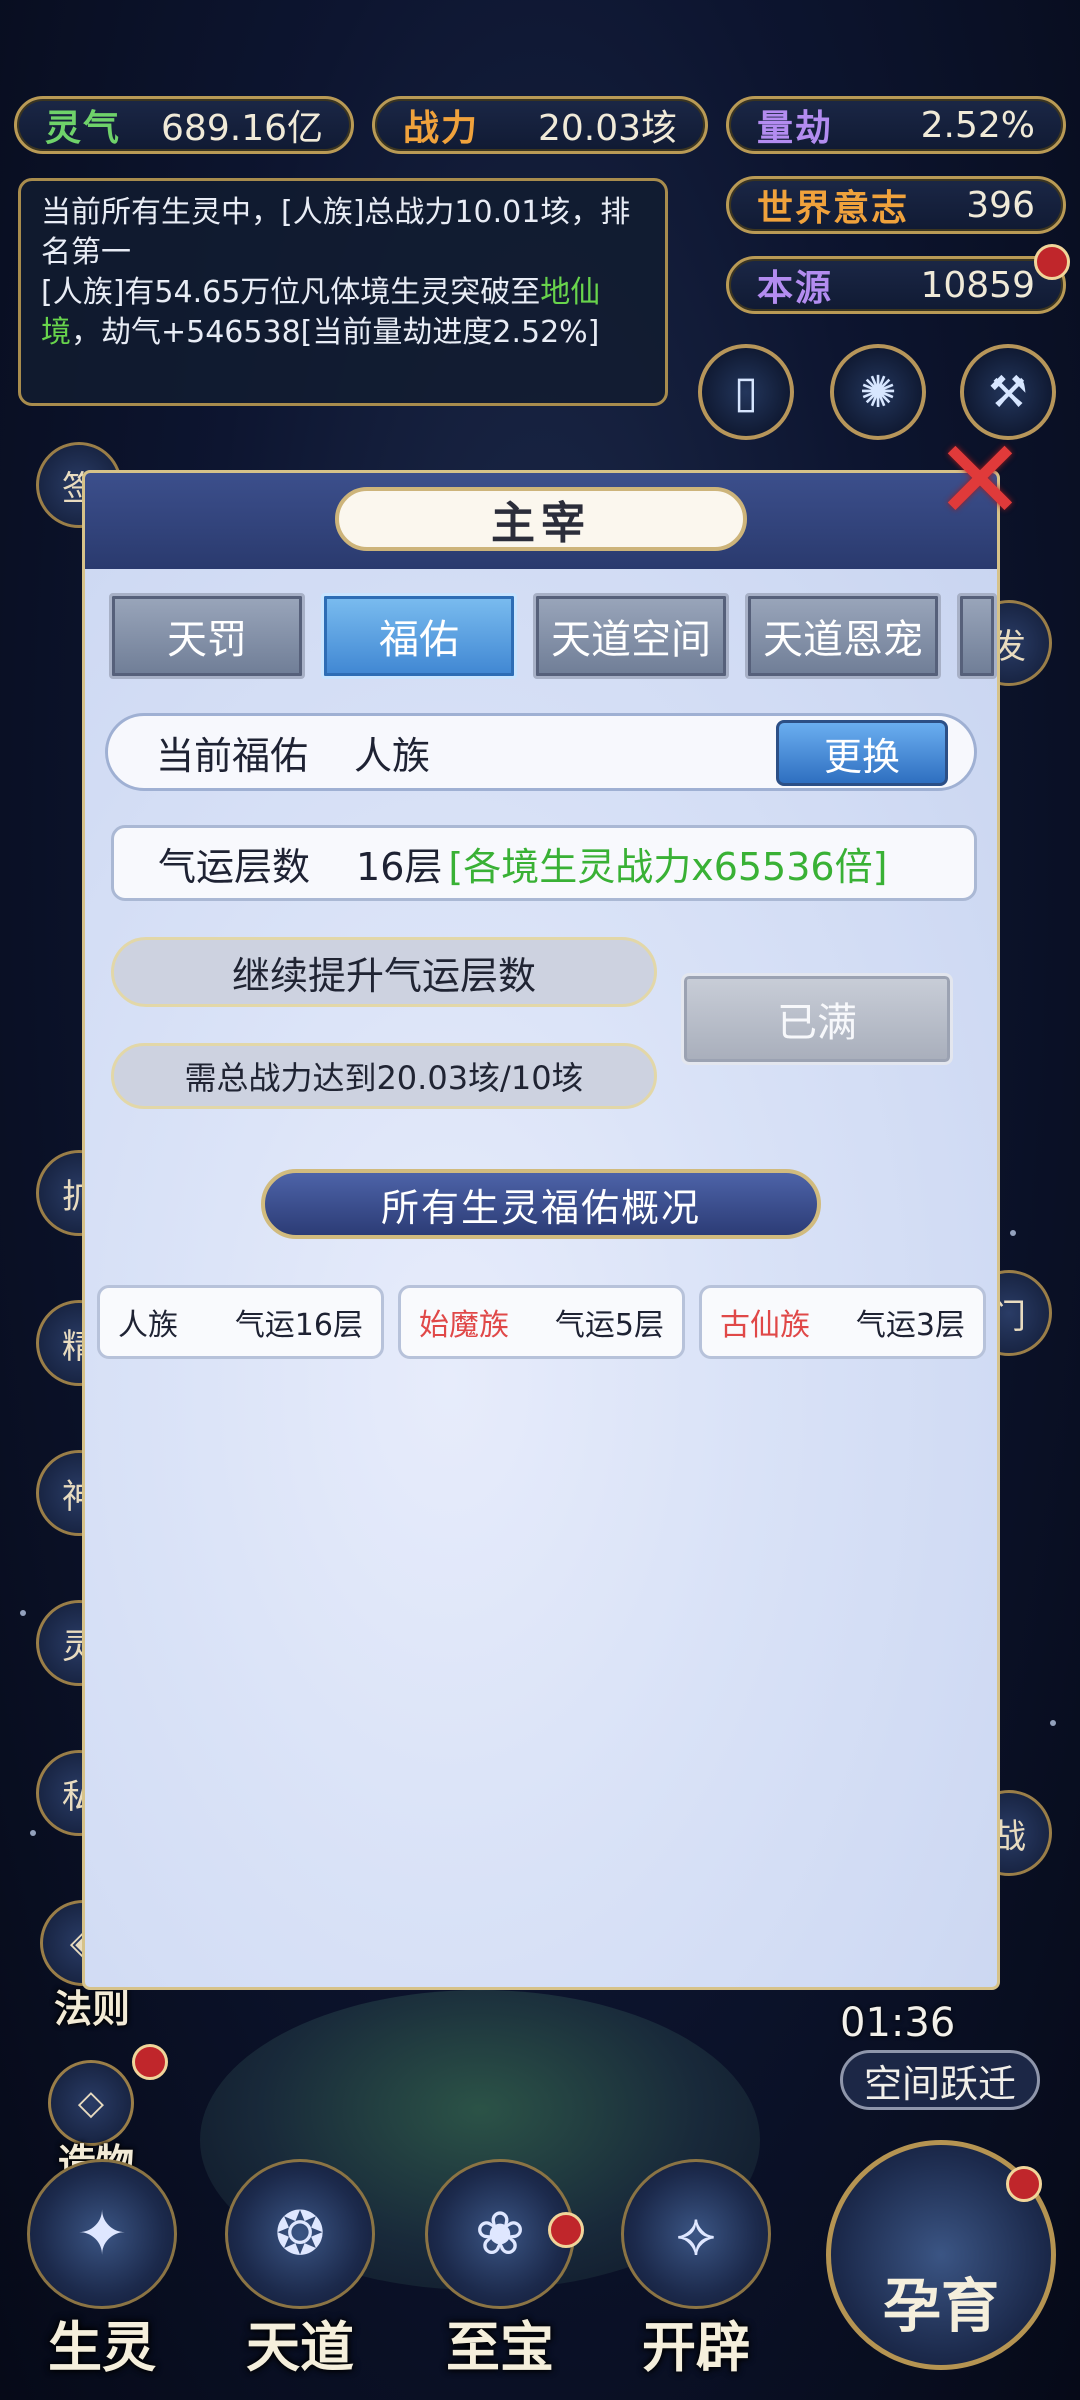  What do you see at coordinates (541, 752) in the screenshot?
I see `current-blessing-row: 当前福佑 人族 更换` at bounding box center [541, 752].